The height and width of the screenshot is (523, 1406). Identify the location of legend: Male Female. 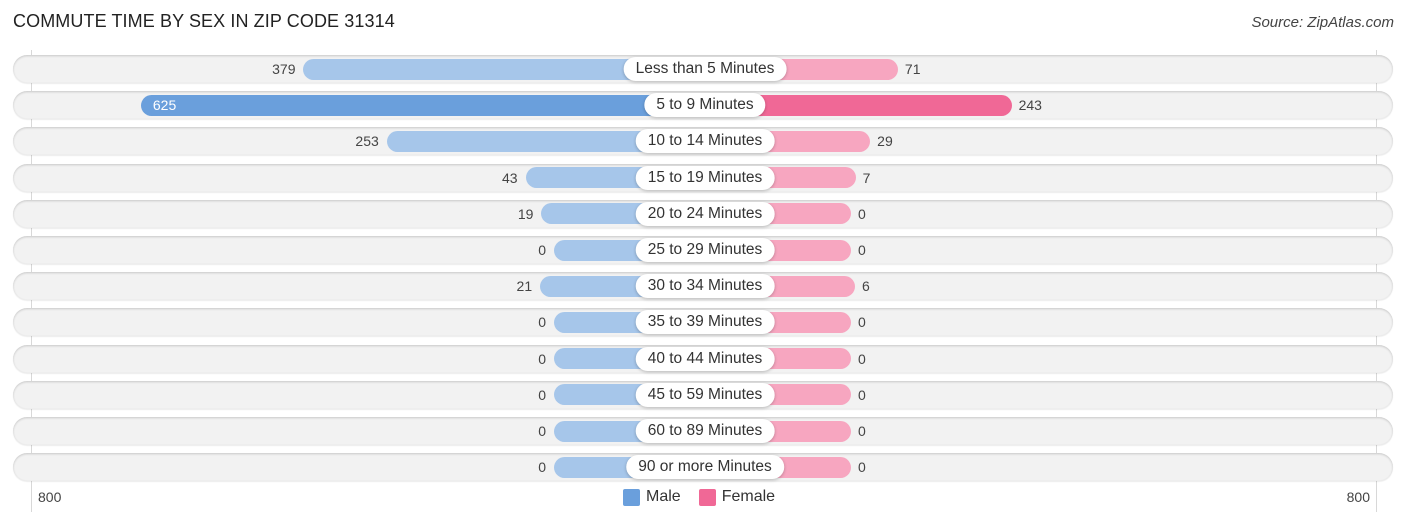
(708, 497).